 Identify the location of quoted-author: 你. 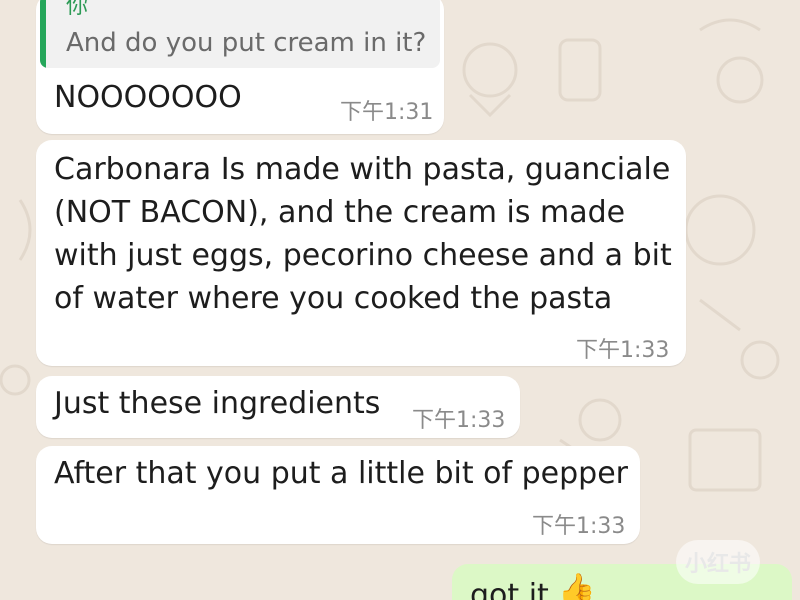
(77, 9).